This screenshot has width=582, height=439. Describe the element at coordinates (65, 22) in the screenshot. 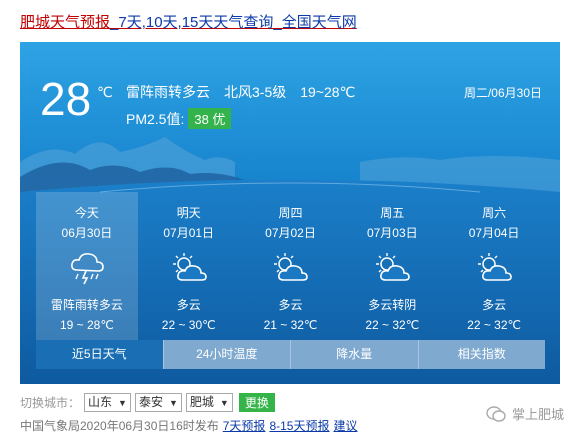

I see `title-city-part: 肥城天气预报` at that location.